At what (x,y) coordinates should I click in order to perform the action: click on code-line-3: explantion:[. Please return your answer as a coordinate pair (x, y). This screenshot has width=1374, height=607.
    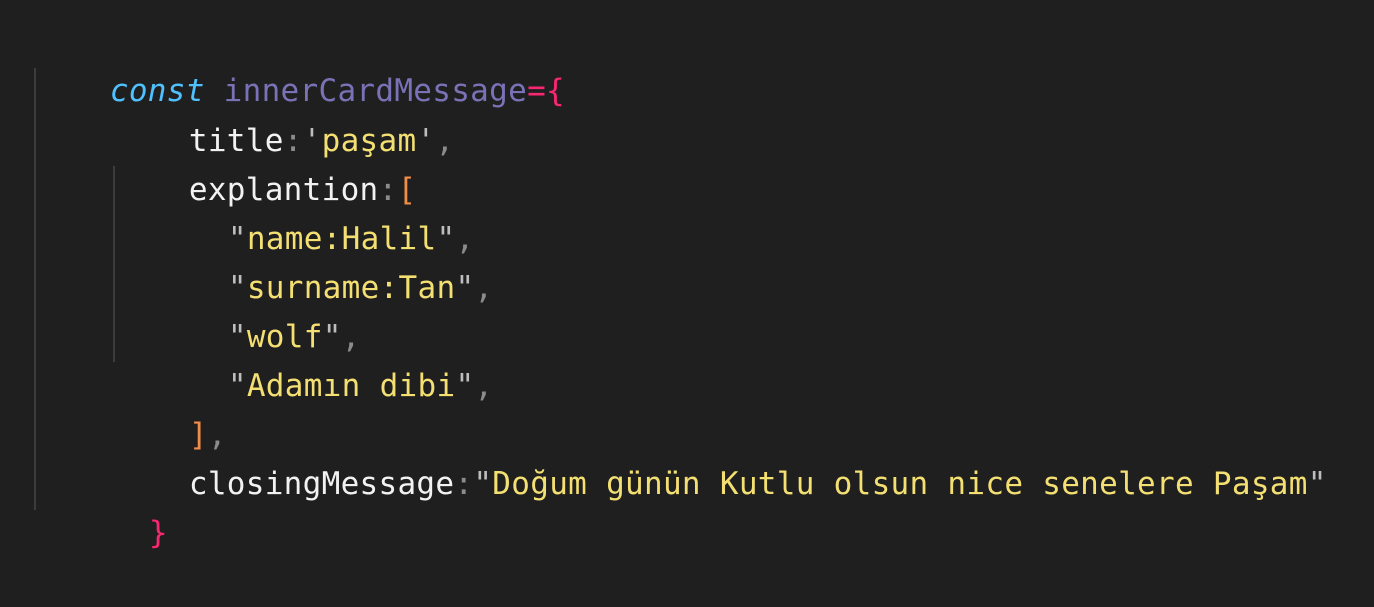
    Looking at the image, I should click on (264, 162).